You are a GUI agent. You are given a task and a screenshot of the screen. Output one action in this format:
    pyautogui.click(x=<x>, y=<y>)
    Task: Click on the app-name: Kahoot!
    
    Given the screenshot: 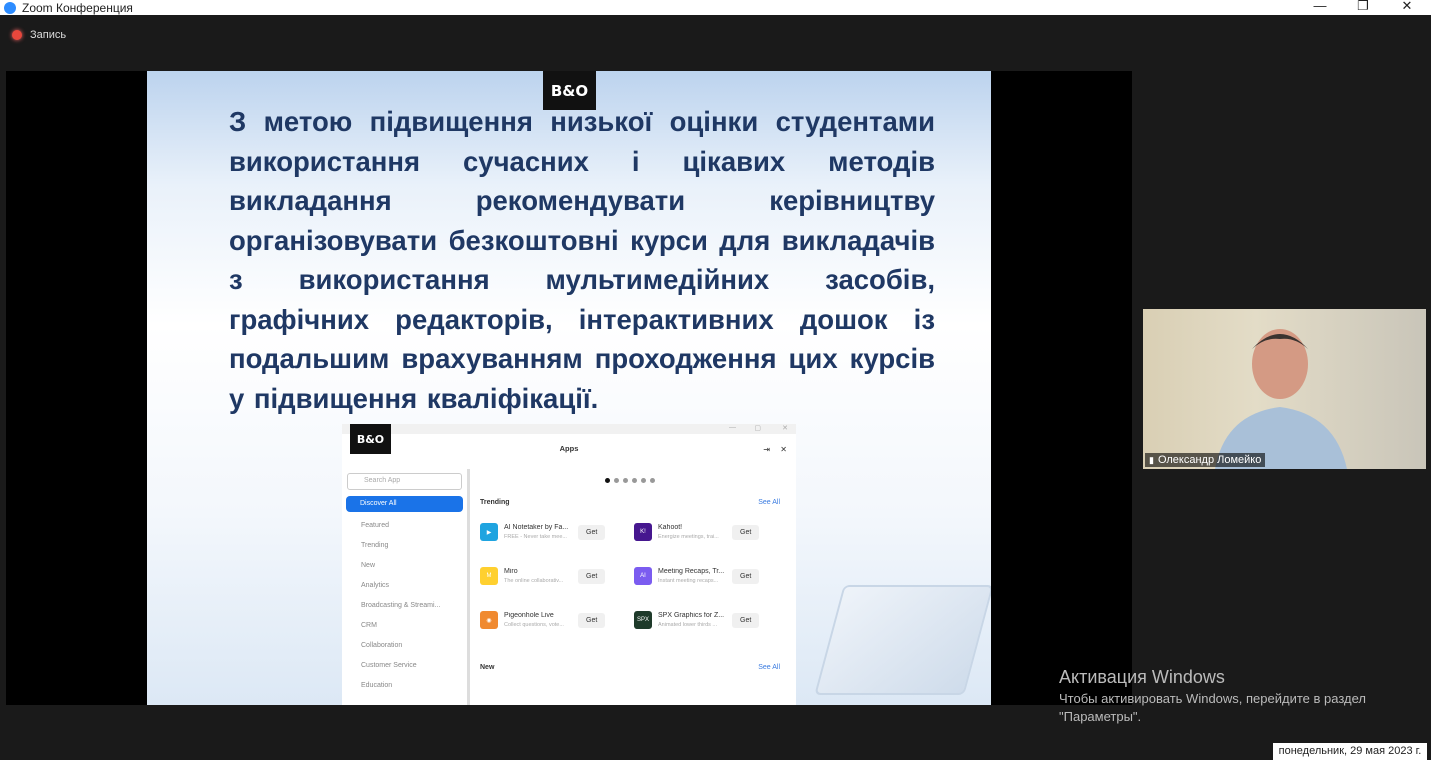 What is the action you would take?
    pyautogui.click(x=670, y=527)
    